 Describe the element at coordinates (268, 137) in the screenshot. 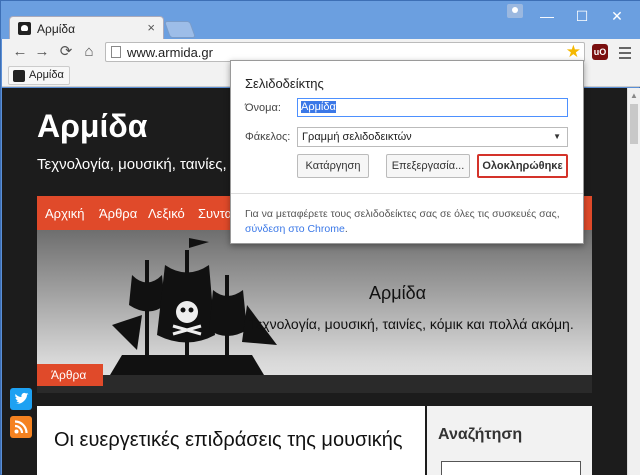

I see `folder-label: Φάκελος:` at that location.